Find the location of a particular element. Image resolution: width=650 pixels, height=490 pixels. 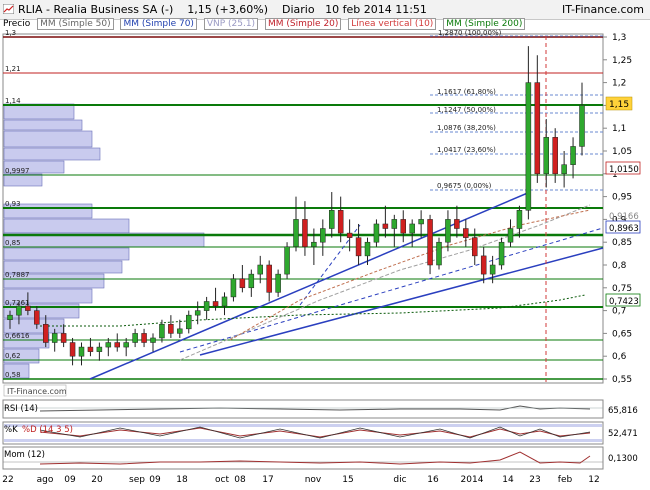

time-tick-label: oct is located at coordinates (222, 480).